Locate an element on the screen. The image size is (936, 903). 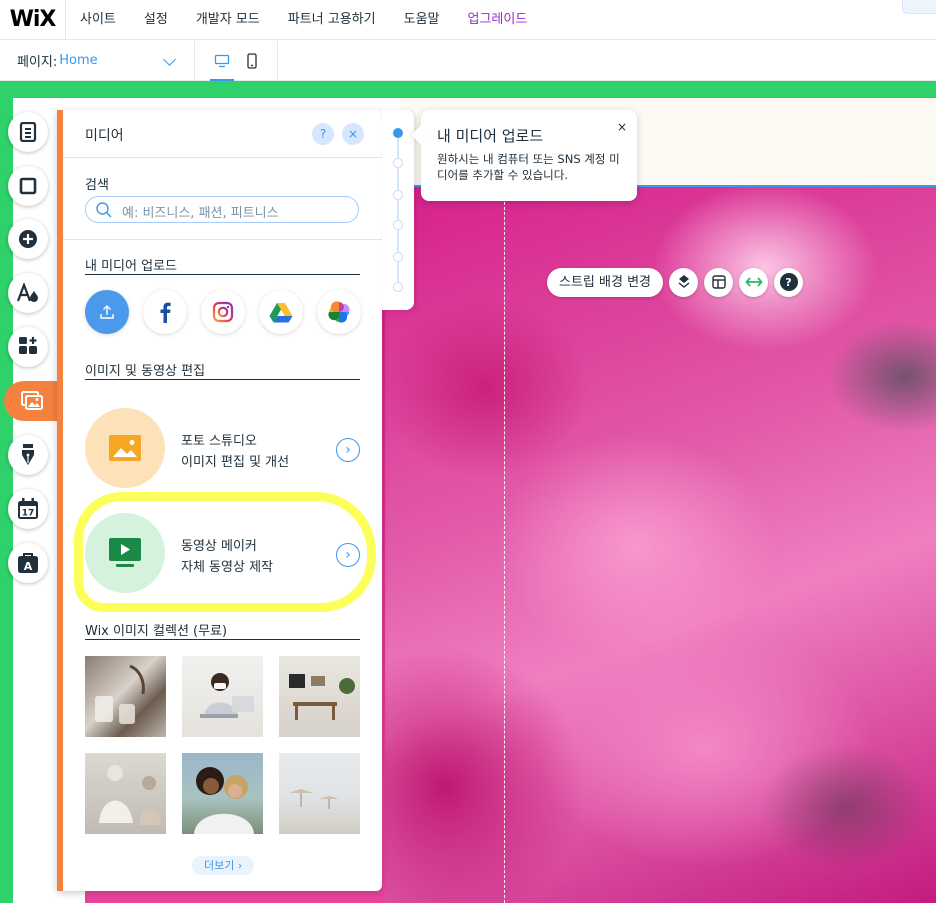
page-value: Home is located at coordinates (78, 60).